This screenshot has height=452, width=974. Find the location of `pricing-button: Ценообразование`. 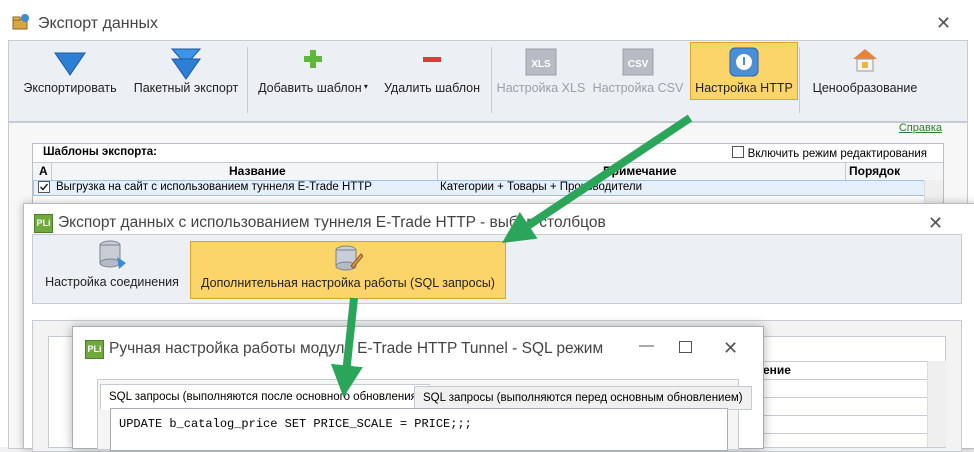

pricing-button: Ценообразование is located at coordinates (865, 79).